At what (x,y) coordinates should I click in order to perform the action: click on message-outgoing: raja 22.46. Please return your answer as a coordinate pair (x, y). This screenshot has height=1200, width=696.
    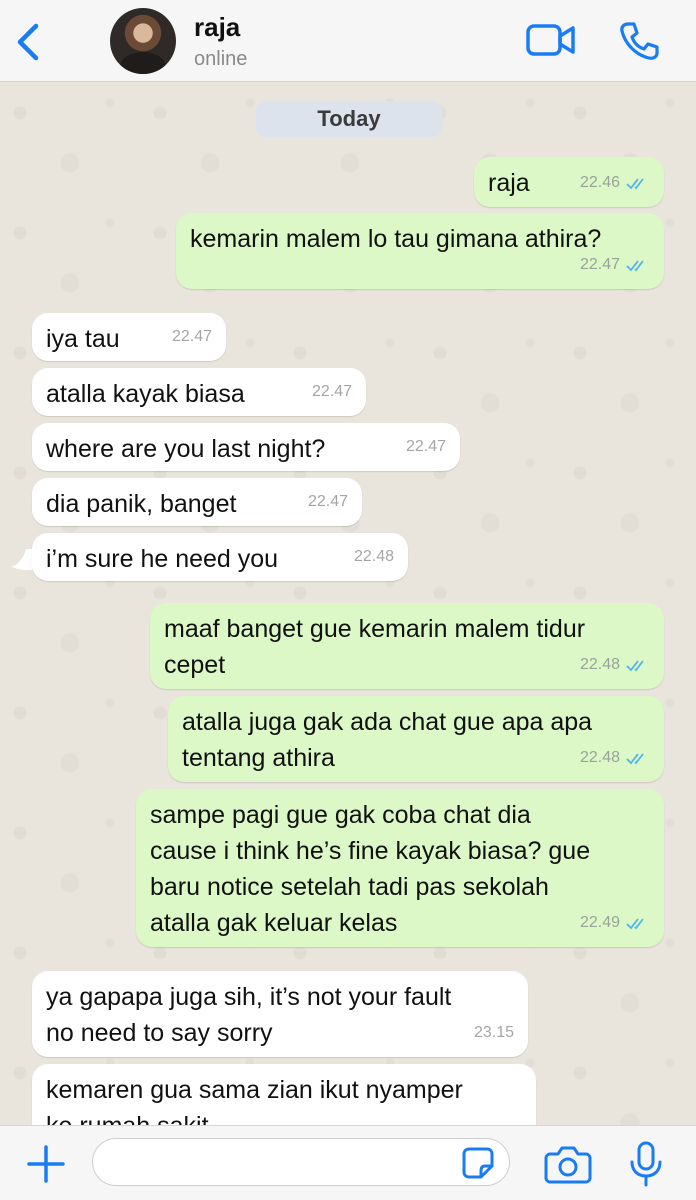
    Looking at the image, I should click on (569, 182).